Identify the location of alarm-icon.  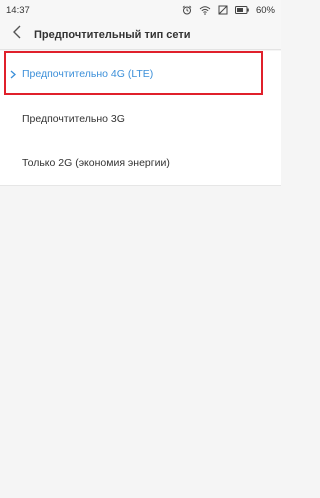
(187, 10).